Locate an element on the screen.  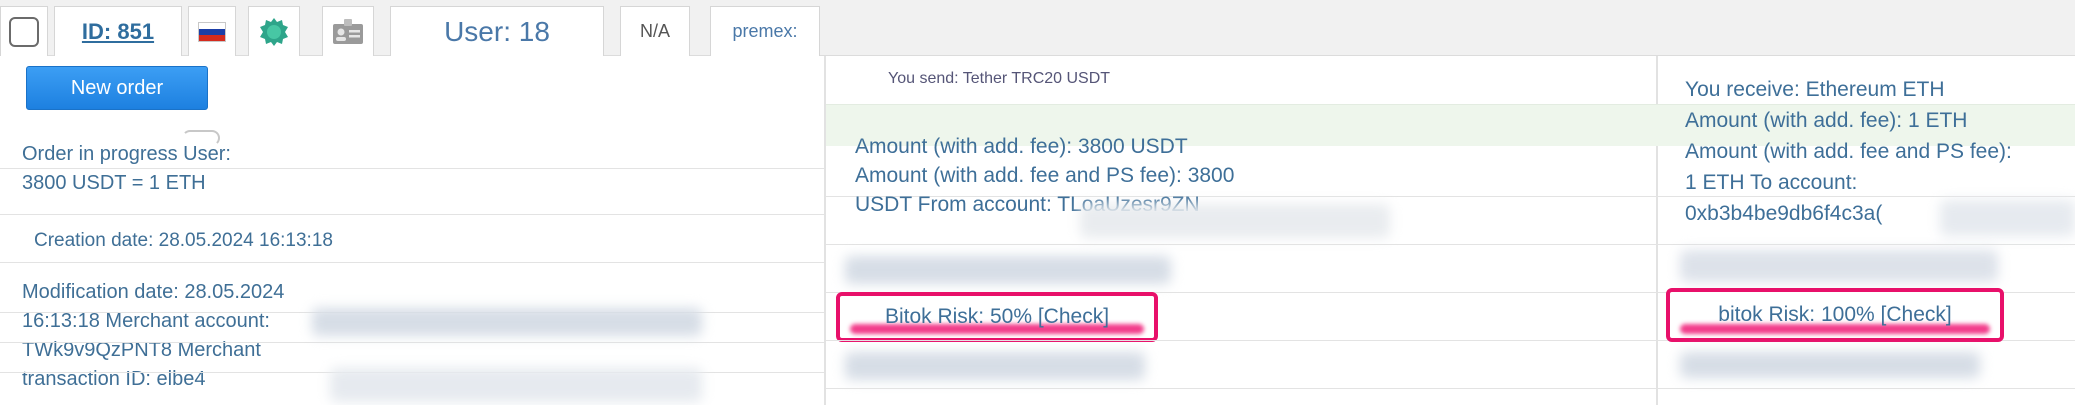
new-badge-icon is located at coordinates (274, 31).